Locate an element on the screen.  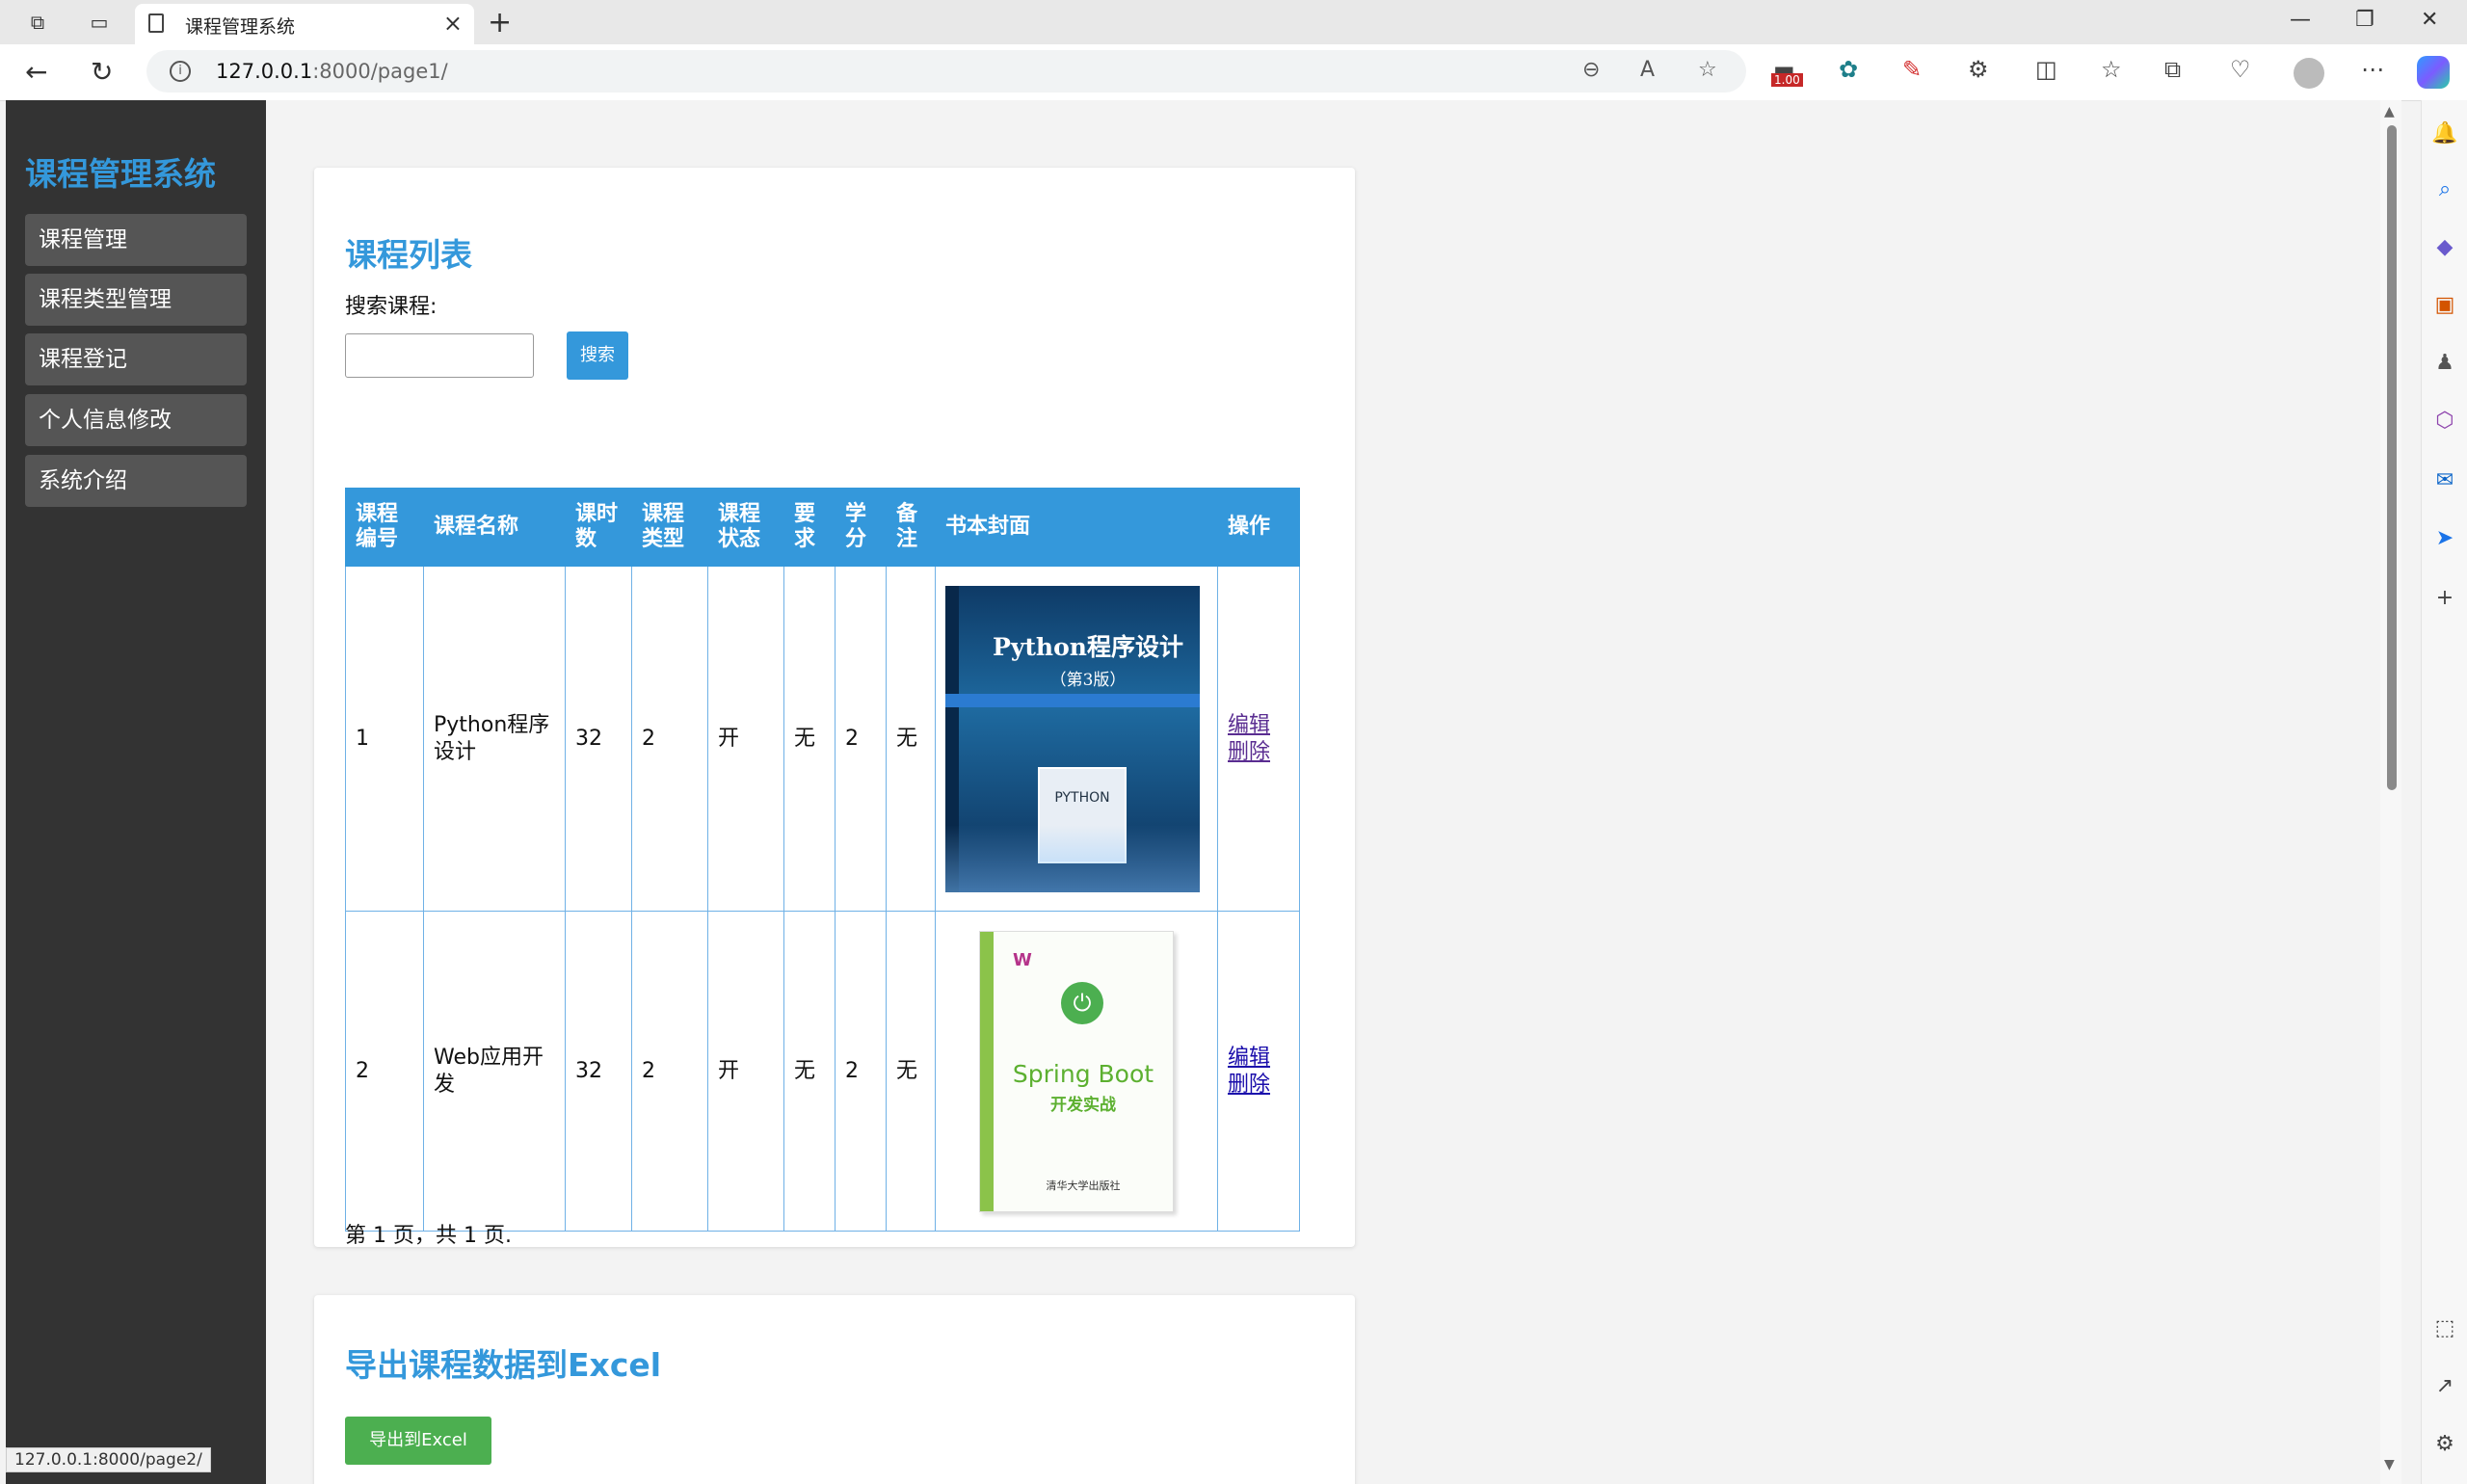
export-excel-button: 导出到Excel is located at coordinates (418, 1441).